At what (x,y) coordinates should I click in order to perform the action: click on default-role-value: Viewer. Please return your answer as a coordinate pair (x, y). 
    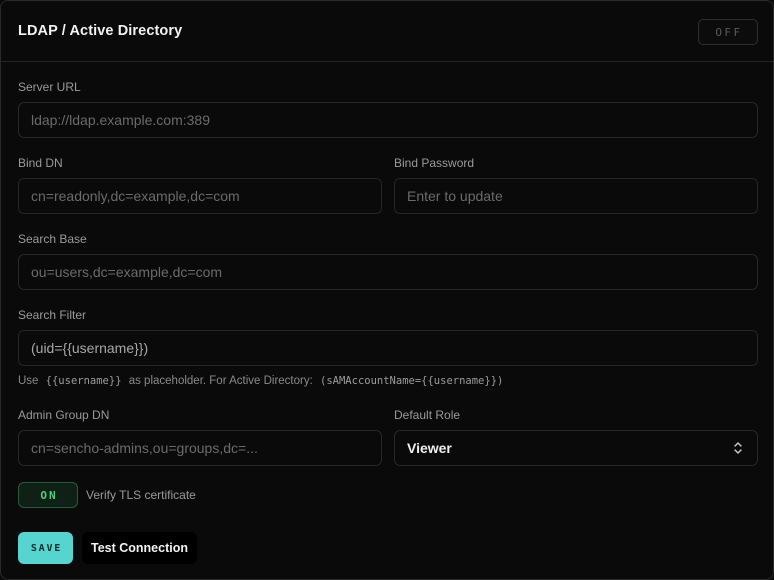
    Looking at the image, I should click on (429, 448).